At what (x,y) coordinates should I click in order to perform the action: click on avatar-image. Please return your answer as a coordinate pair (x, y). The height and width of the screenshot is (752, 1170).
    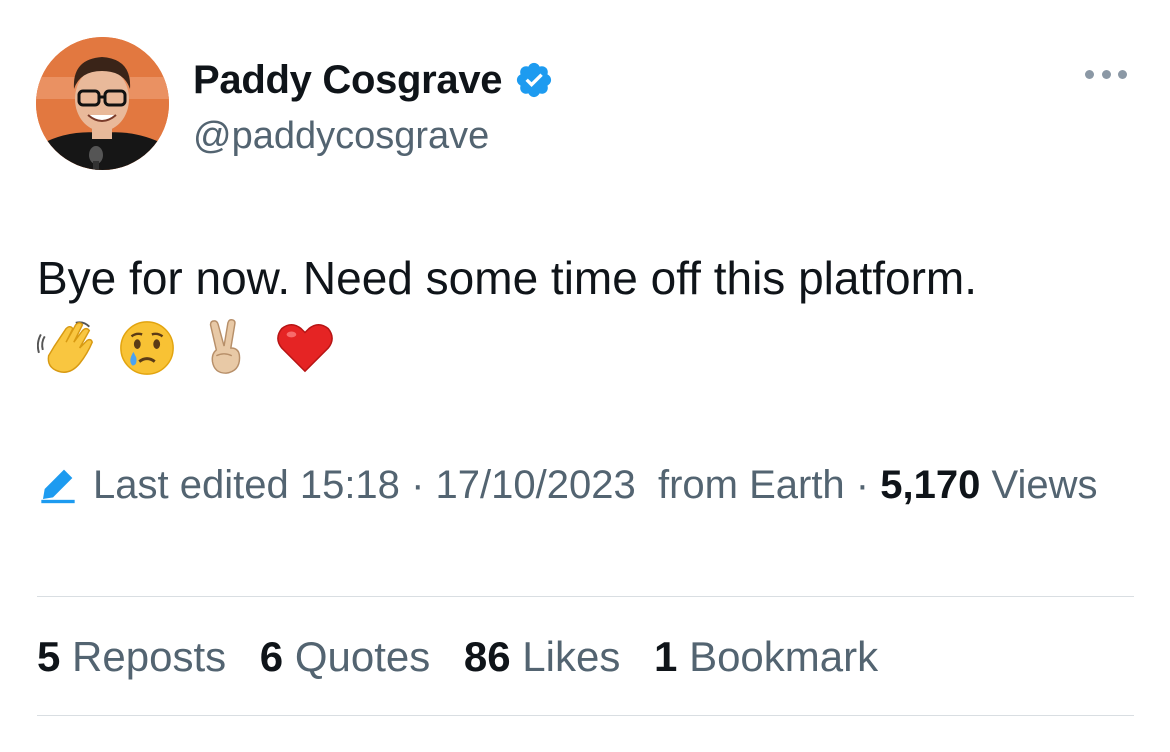
    Looking at the image, I should click on (102, 103).